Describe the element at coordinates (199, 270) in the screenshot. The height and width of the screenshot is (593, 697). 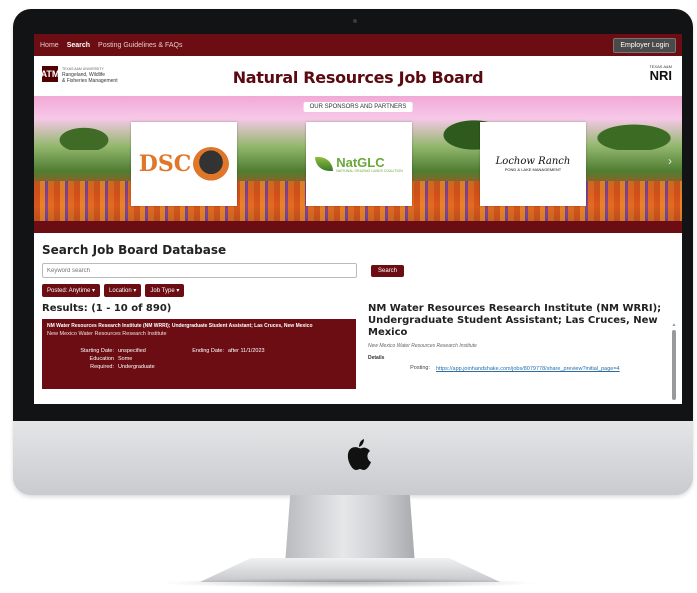
I see `keyword-search-input` at that location.